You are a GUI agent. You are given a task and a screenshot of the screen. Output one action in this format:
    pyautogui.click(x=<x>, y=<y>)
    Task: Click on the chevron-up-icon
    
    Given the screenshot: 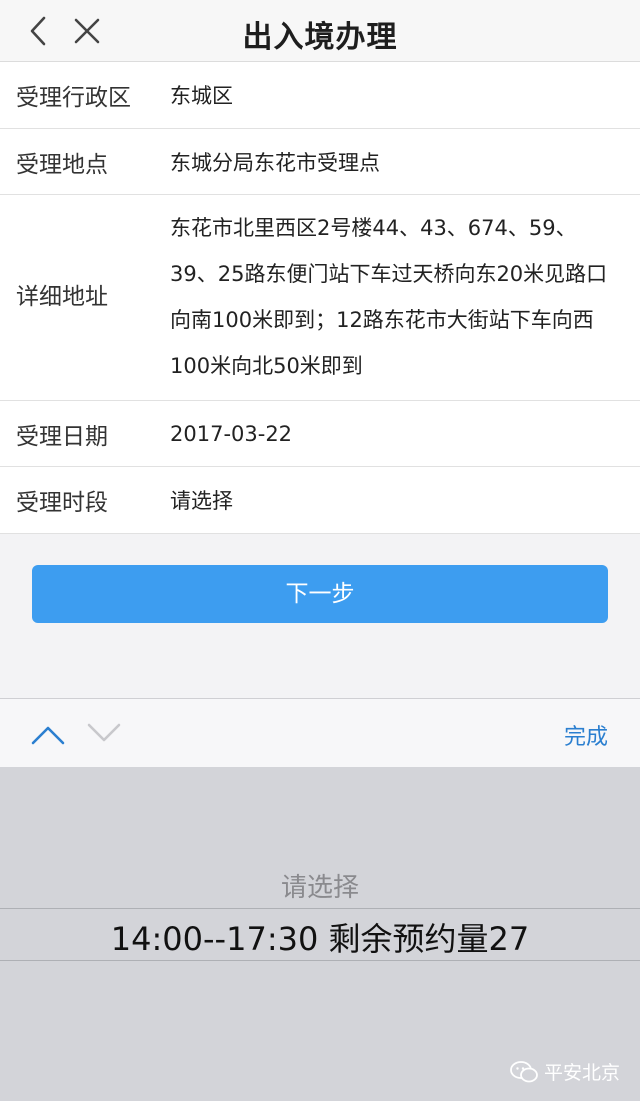 What is the action you would take?
    pyautogui.click(x=48, y=734)
    